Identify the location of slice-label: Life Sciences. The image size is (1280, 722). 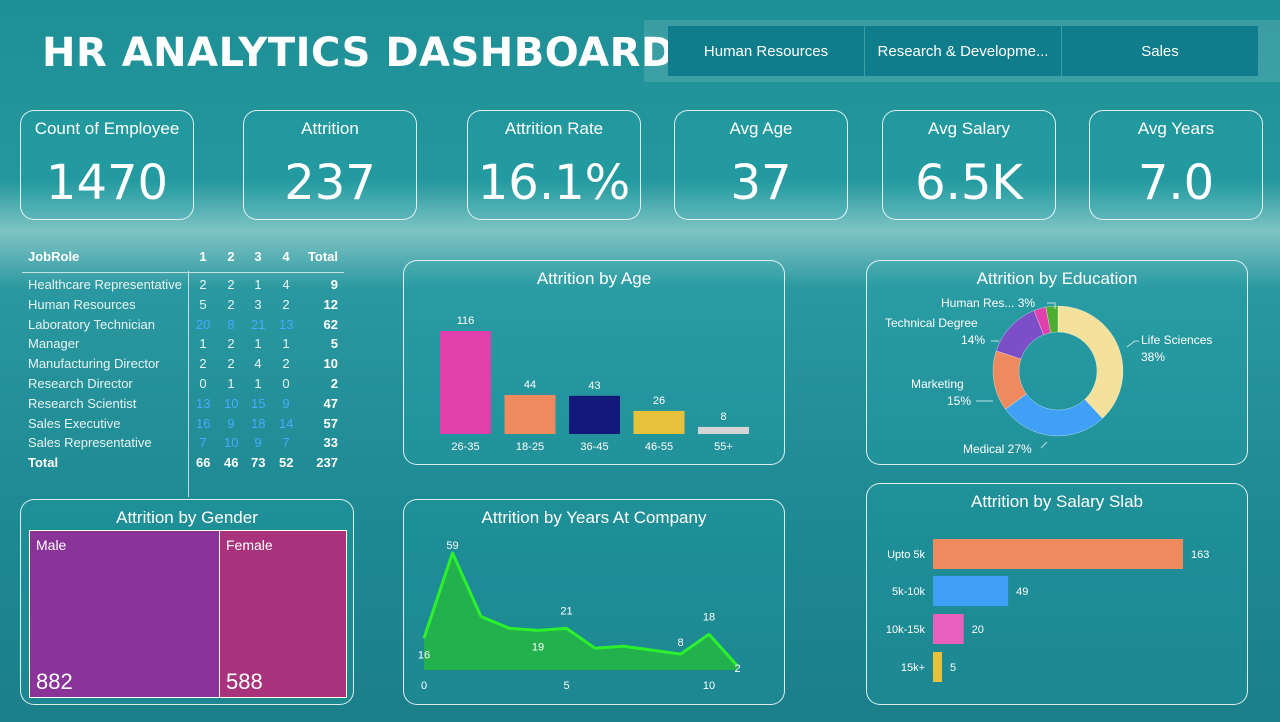
(1176, 340).